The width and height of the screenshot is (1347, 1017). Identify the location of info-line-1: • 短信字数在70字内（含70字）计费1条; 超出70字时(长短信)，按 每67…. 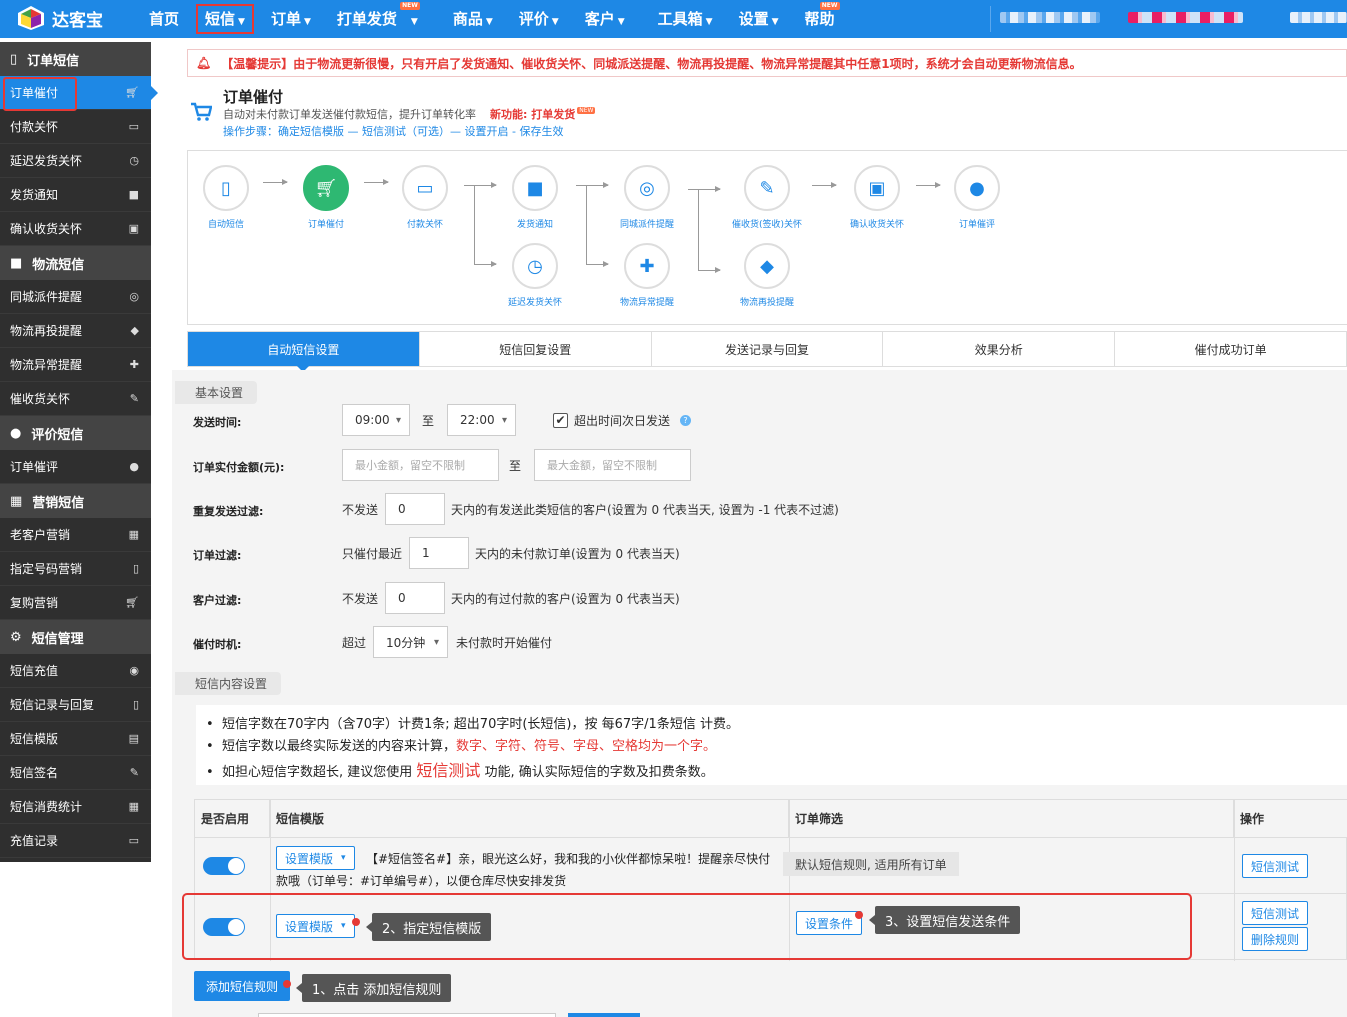
(472, 724).